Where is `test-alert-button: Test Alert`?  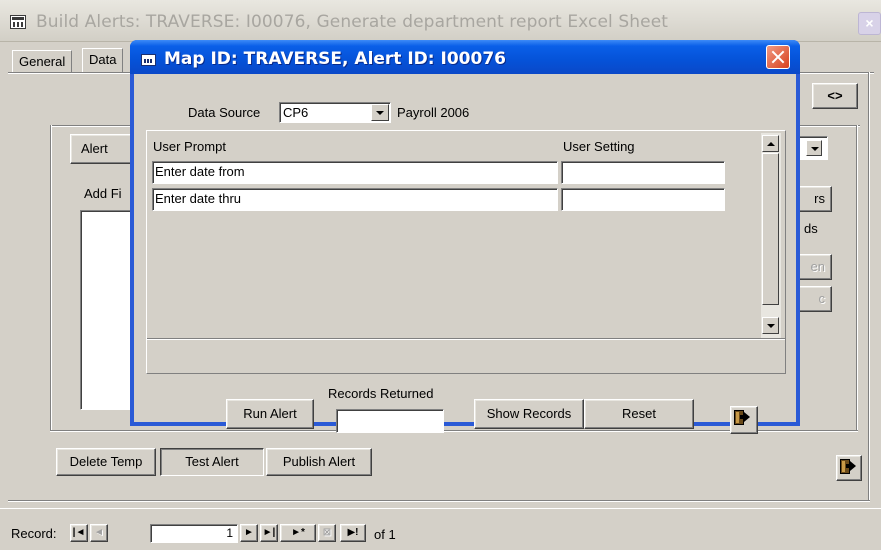
test-alert-button: Test Alert is located at coordinates (212, 462).